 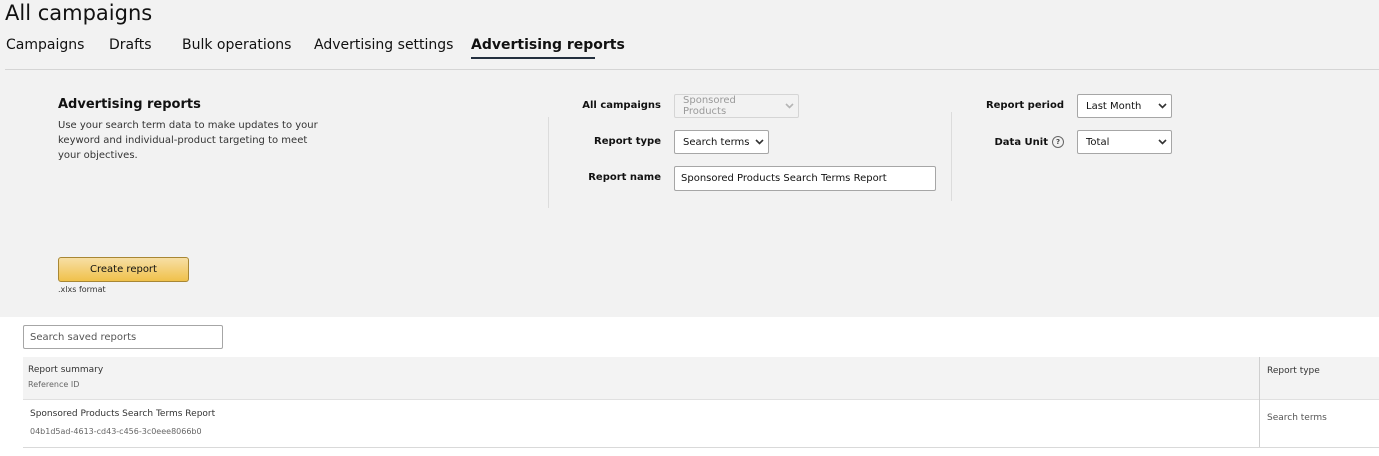 I want to click on create-report-label: Create report, so click(x=123, y=269).